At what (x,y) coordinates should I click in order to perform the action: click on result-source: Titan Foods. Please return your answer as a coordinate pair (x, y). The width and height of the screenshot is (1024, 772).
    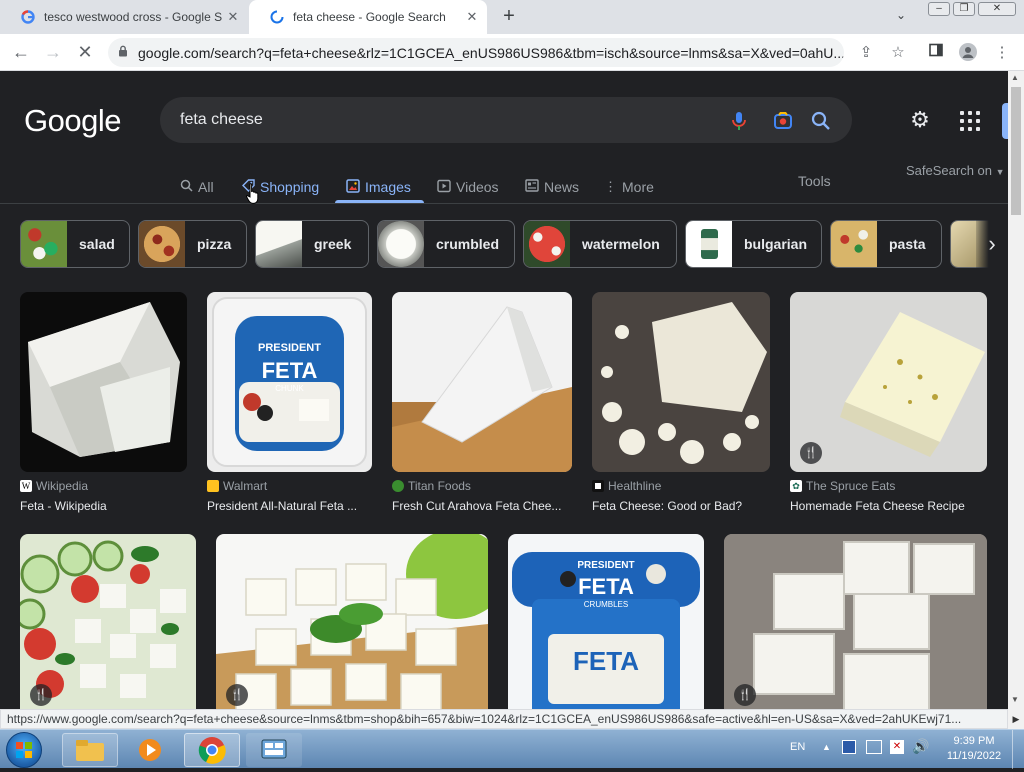
    Looking at the image, I should click on (431, 486).